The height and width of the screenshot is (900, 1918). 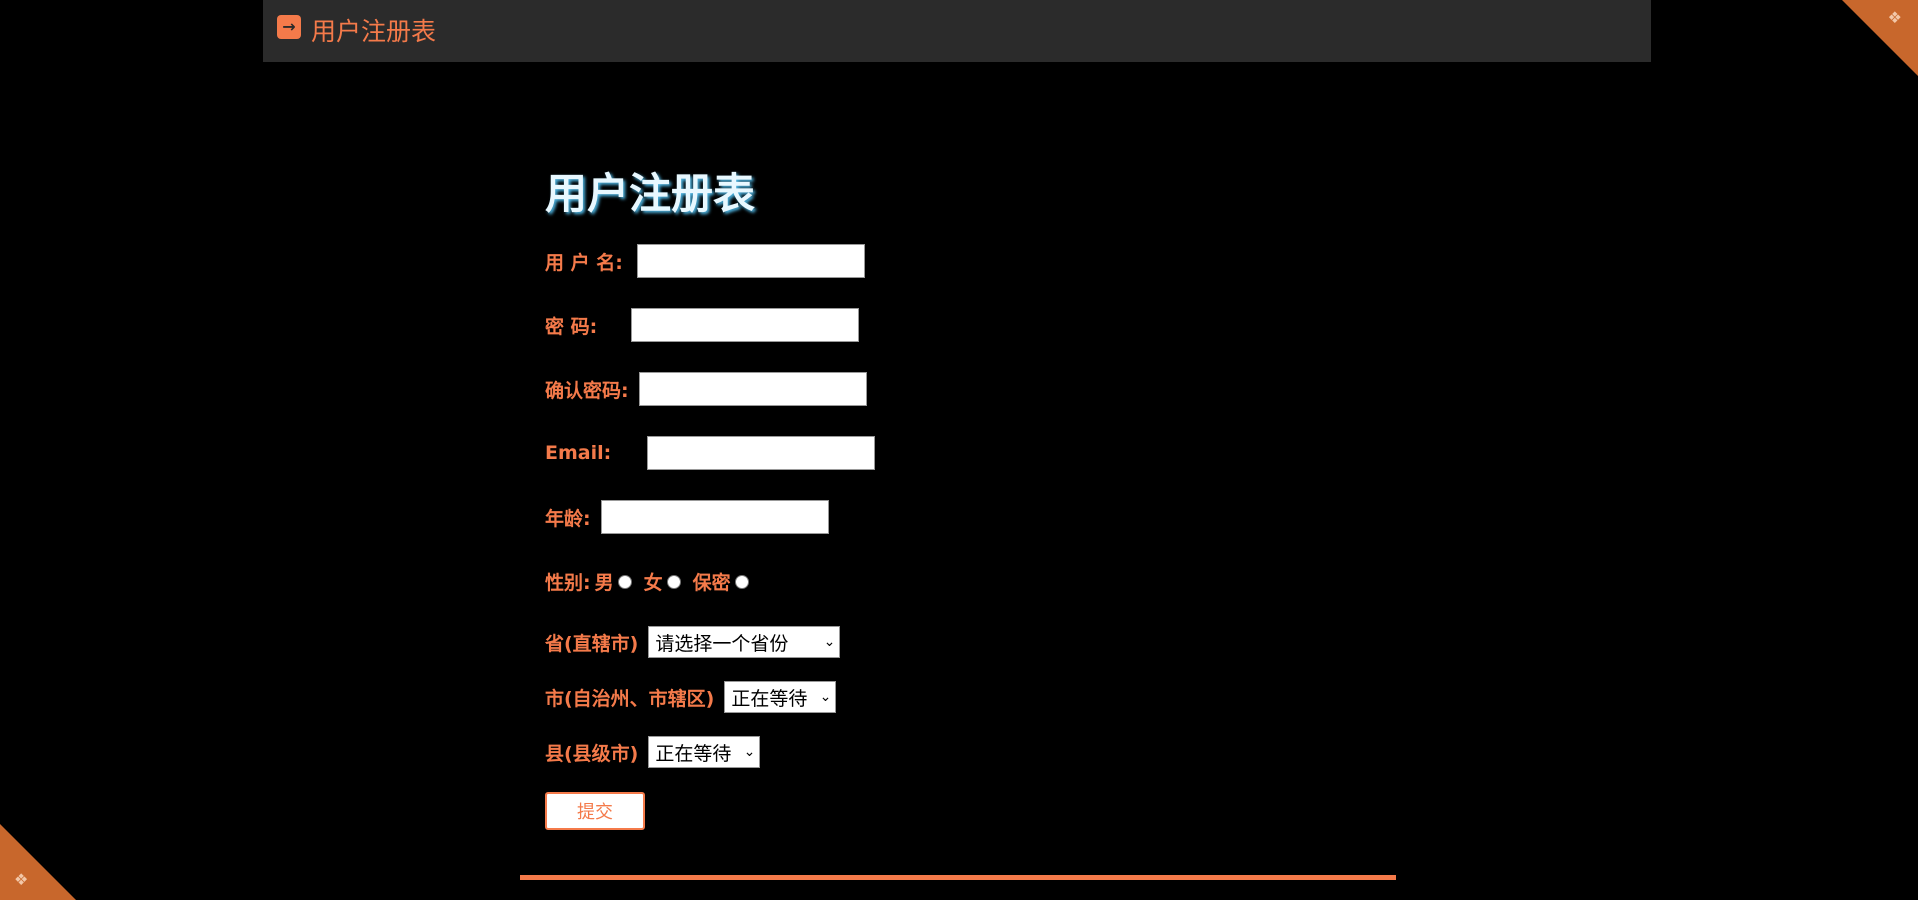 I want to click on email-row: Email:, so click(x=710, y=453).